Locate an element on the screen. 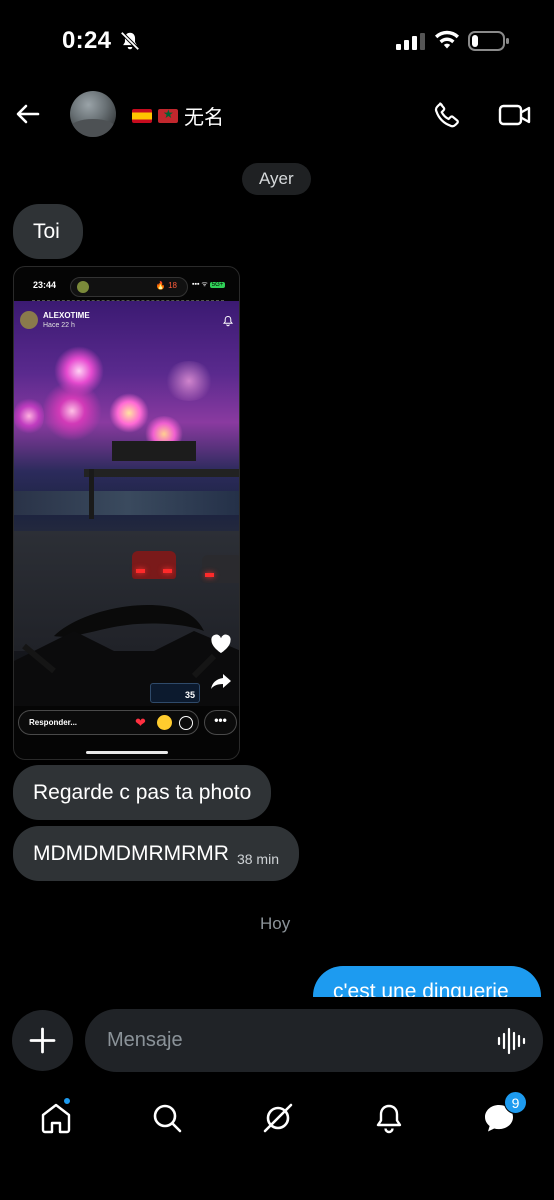  gantry-pole is located at coordinates (91, 494).